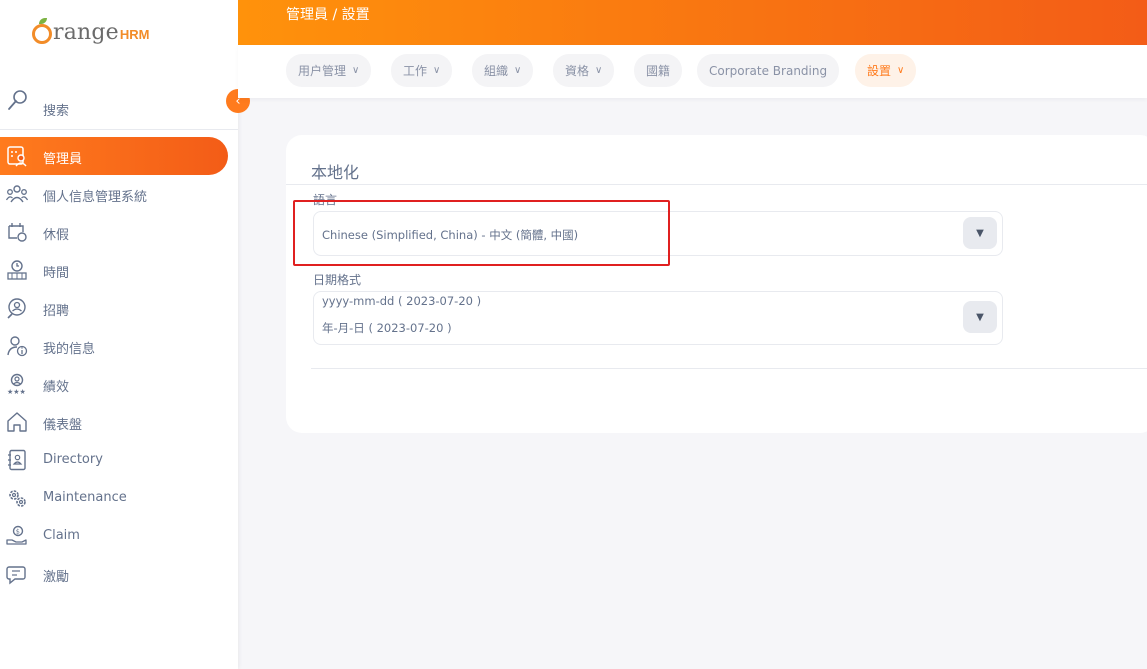 The width and height of the screenshot is (1147, 669). I want to click on orange-logo-icon, so click(42, 31).